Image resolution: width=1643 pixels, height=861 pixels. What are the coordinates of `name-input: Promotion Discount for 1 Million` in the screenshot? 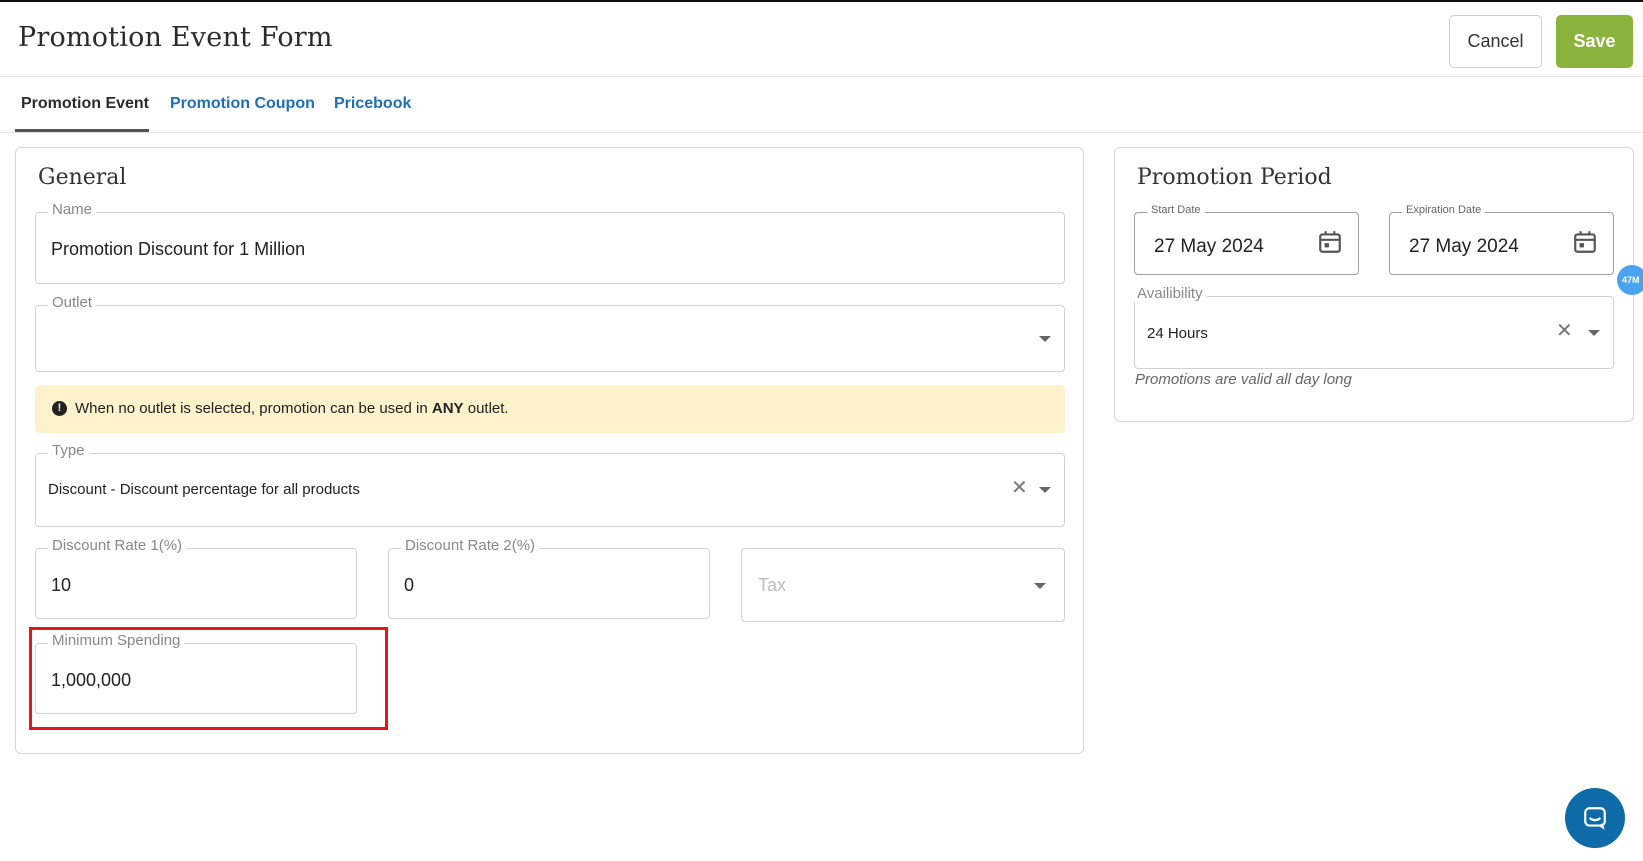 It's located at (178, 249).